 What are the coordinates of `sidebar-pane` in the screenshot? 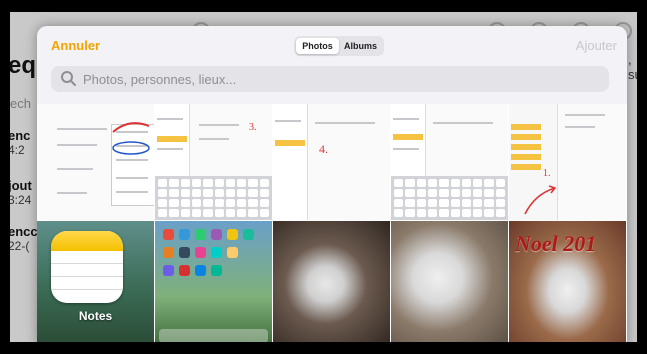 It's located at (290, 162).